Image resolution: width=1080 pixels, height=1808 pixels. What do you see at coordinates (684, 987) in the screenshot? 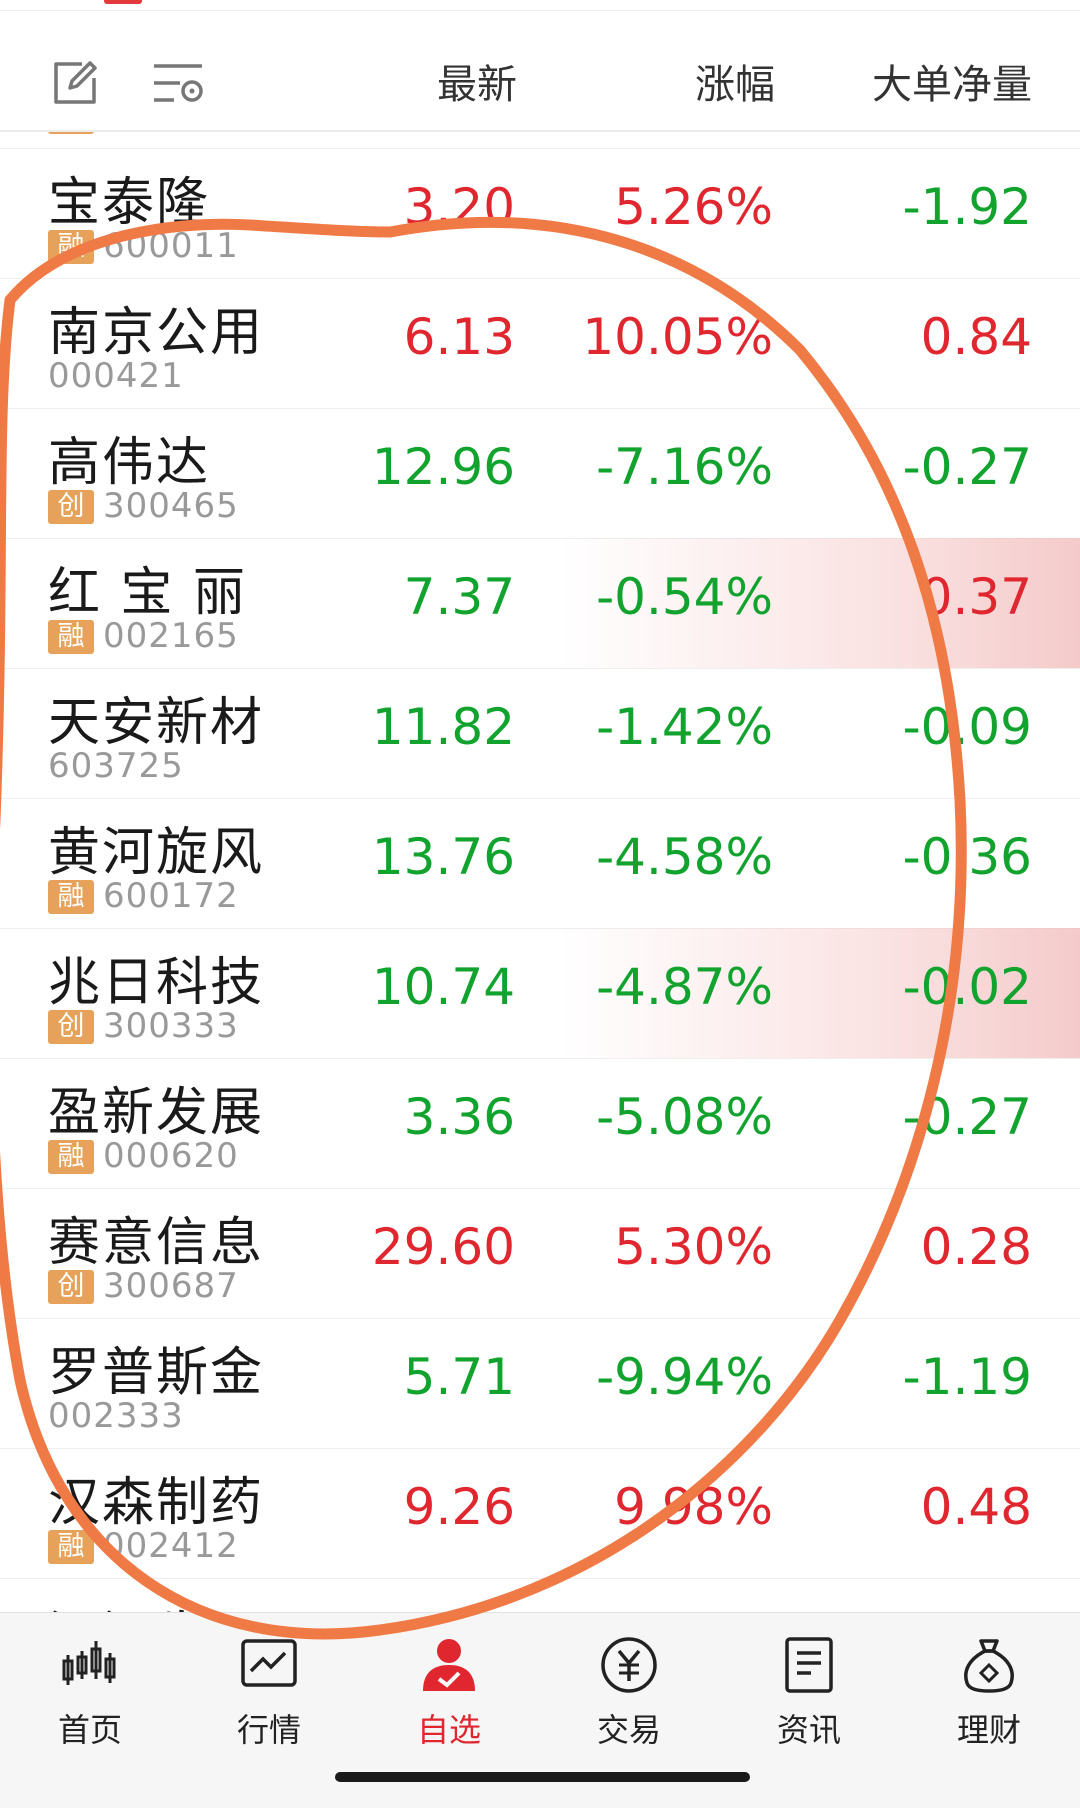
I see `change-percent: -4.87%` at bounding box center [684, 987].